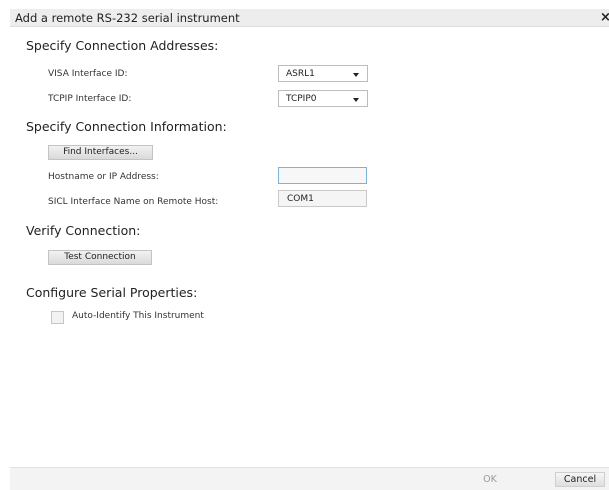 This screenshot has height=490, width=609. I want to click on section-heading-connection-info: Specify Connection Information:, so click(126, 126).